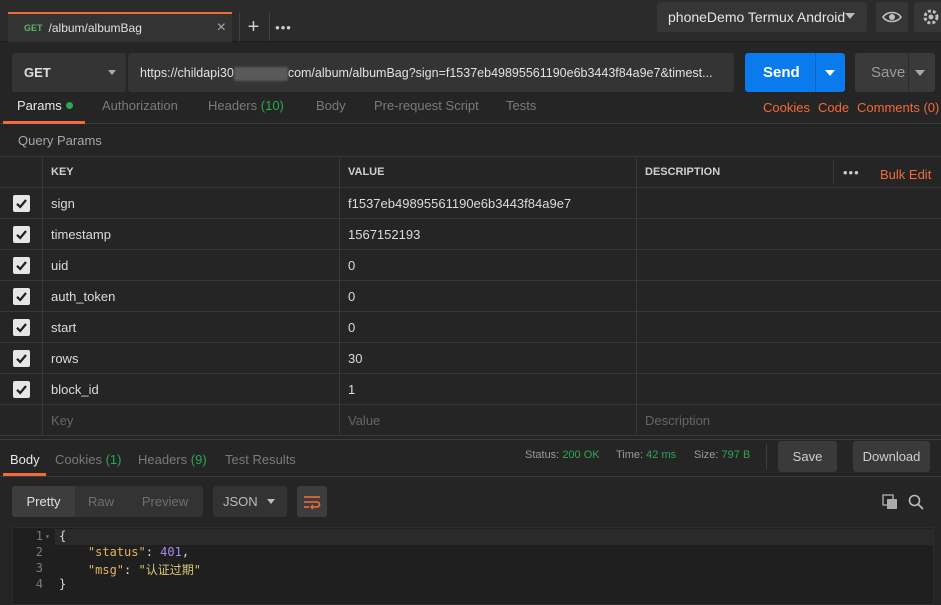 This screenshot has width=941, height=605. What do you see at coordinates (165, 501) in the screenshot?
I see `view-preview: Preview` at bounding box center [165, 501].